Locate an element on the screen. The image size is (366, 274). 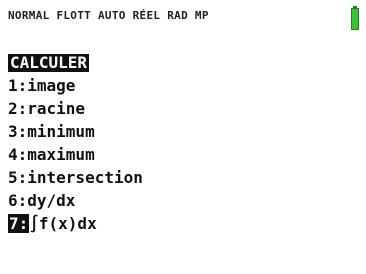
menu-item-number: 6: is located at coordinates (18, 200).